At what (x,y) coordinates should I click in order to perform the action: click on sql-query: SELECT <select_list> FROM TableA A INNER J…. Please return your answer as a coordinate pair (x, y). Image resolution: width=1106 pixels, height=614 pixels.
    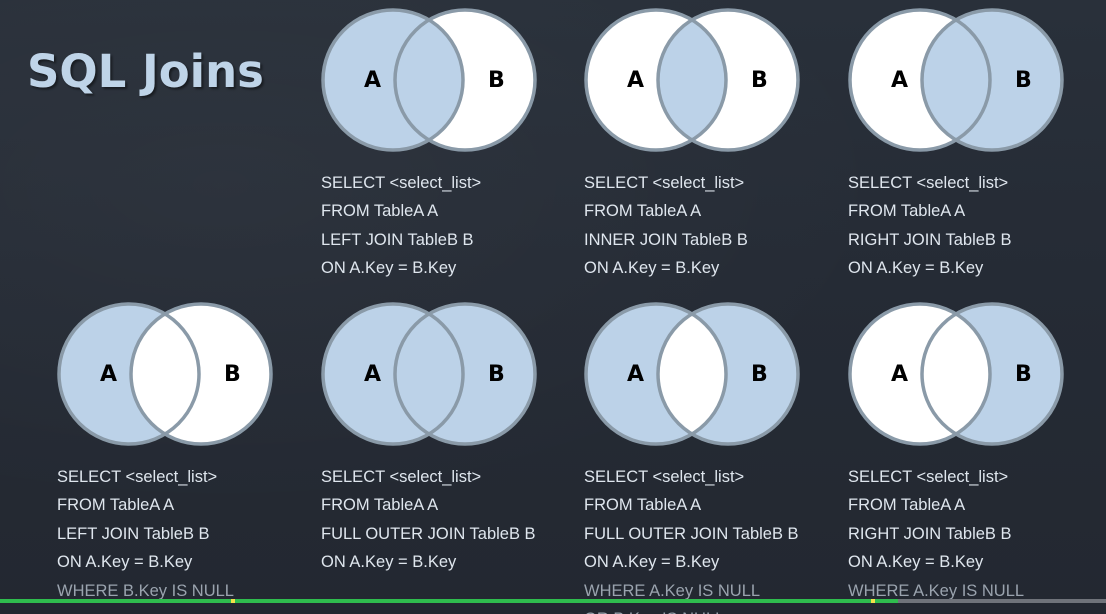
    Looking at the image, I should click on (666, 226).